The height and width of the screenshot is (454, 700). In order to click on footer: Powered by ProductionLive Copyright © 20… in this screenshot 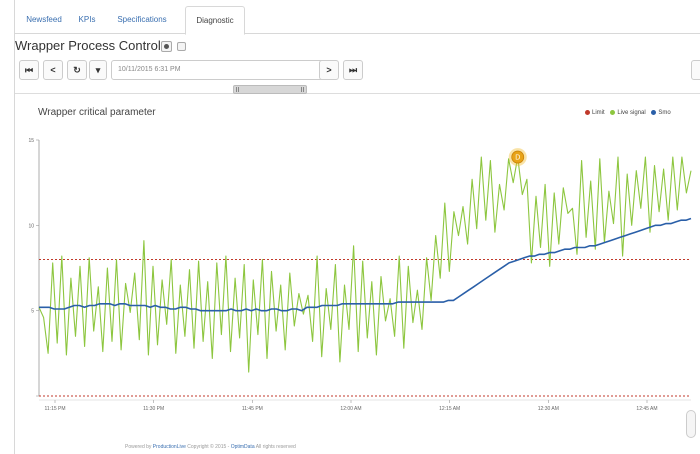, I will do `click(210, 447)`.